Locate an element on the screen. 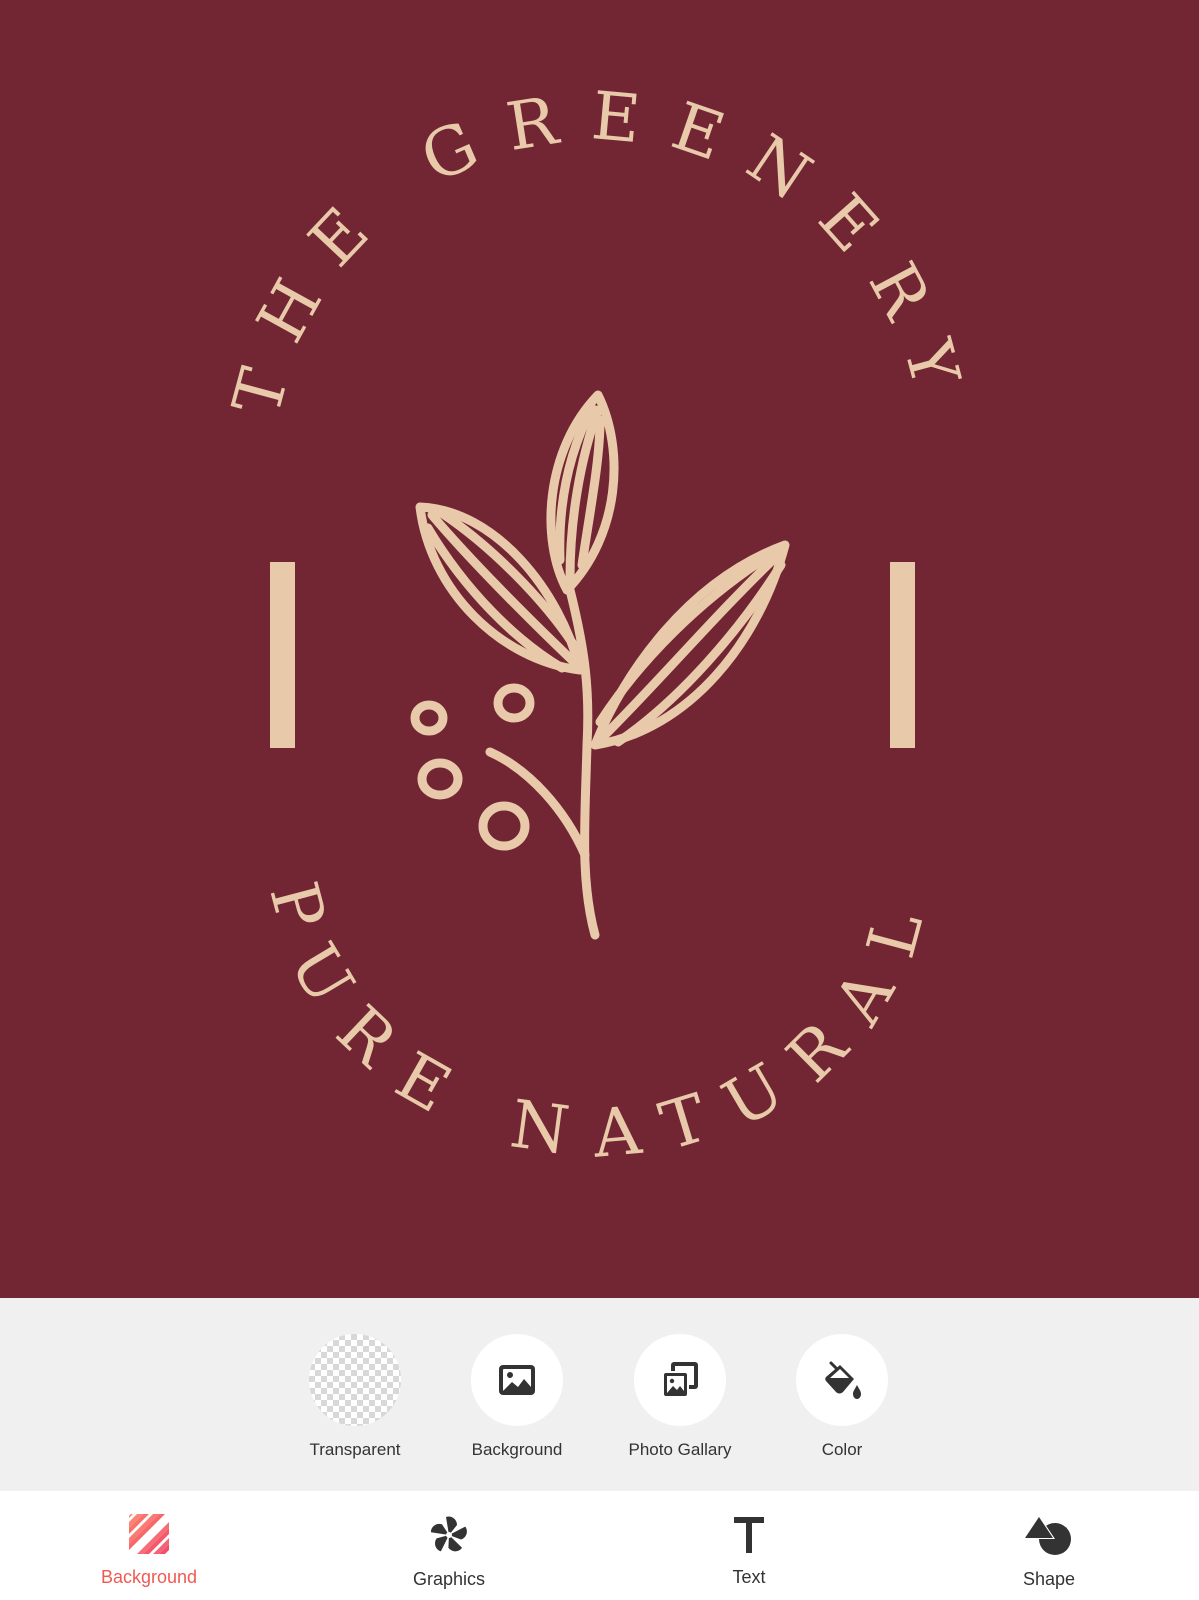 The height and width of the screenshot is (1600, 1199). tab-text: Text is located at coordinates (749, 1550).